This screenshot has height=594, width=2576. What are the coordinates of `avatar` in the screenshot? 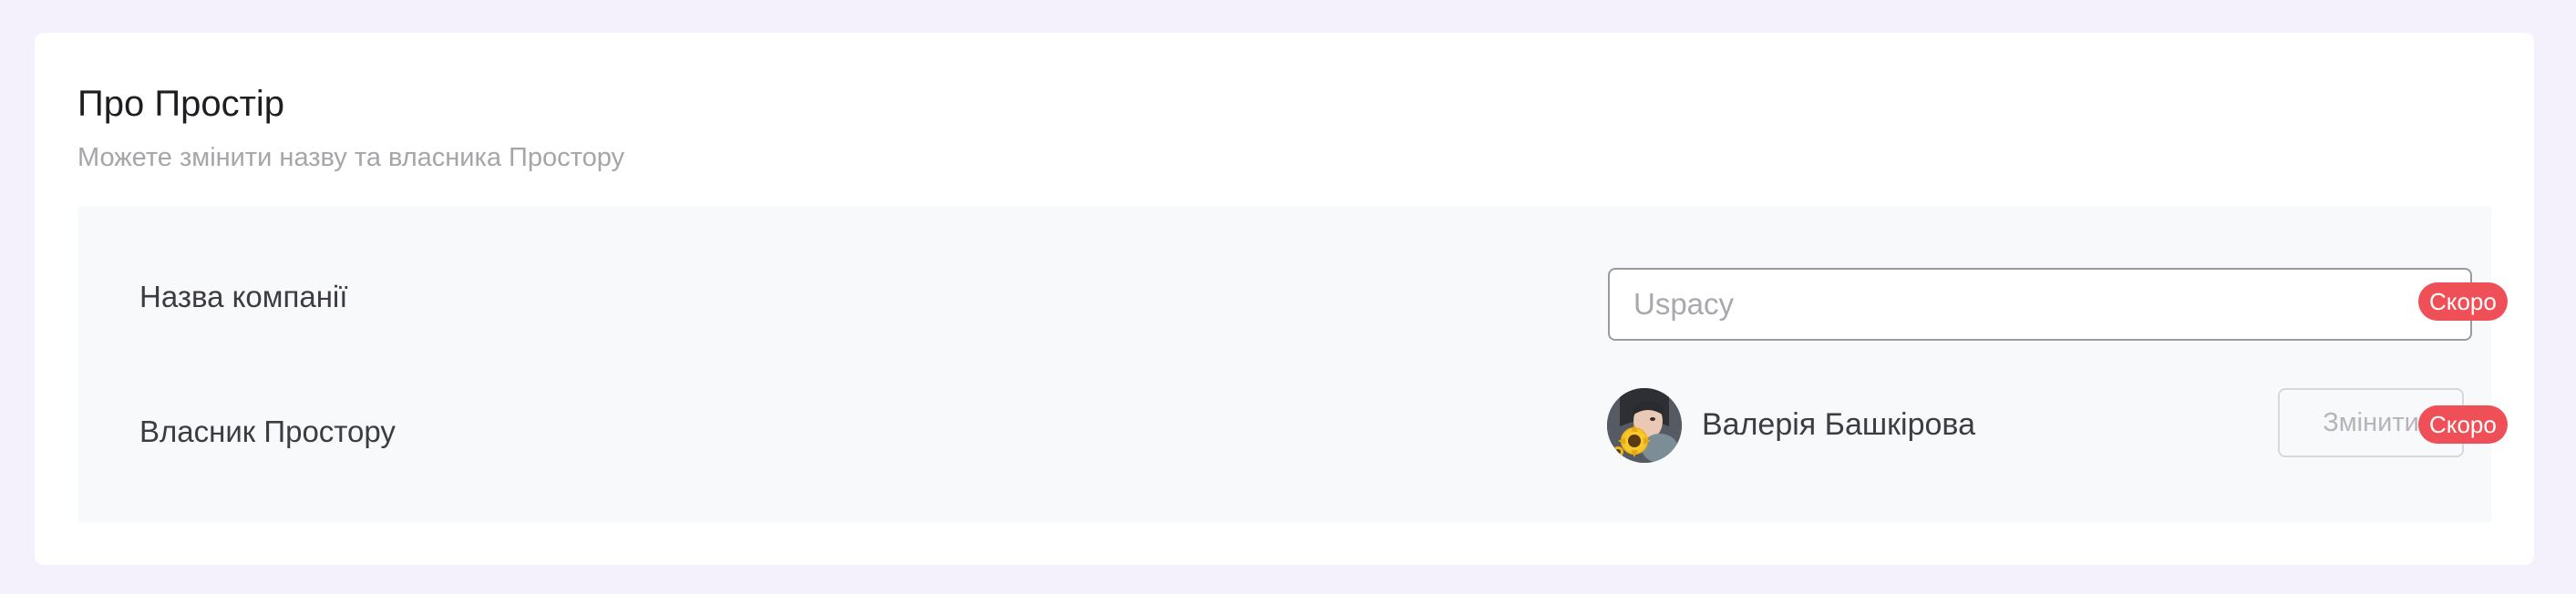 It's located at (1644, 426).